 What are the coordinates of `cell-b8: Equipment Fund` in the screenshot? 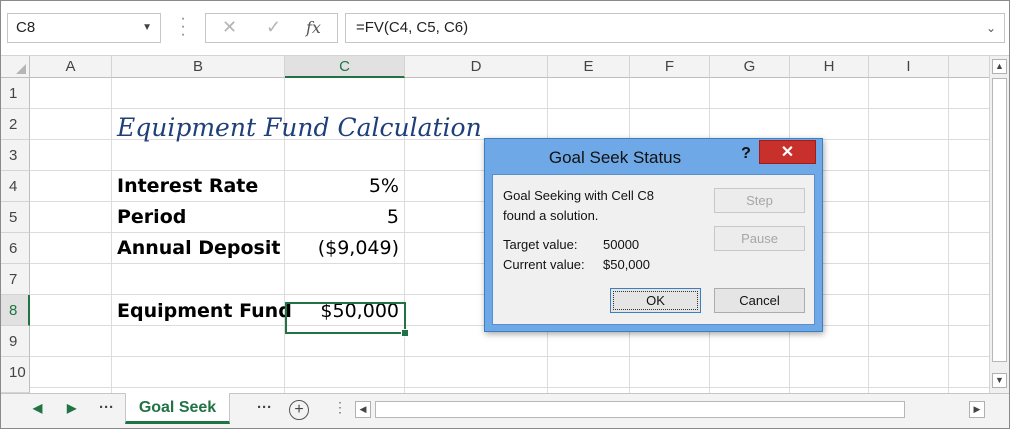 It's located at (204, 311).